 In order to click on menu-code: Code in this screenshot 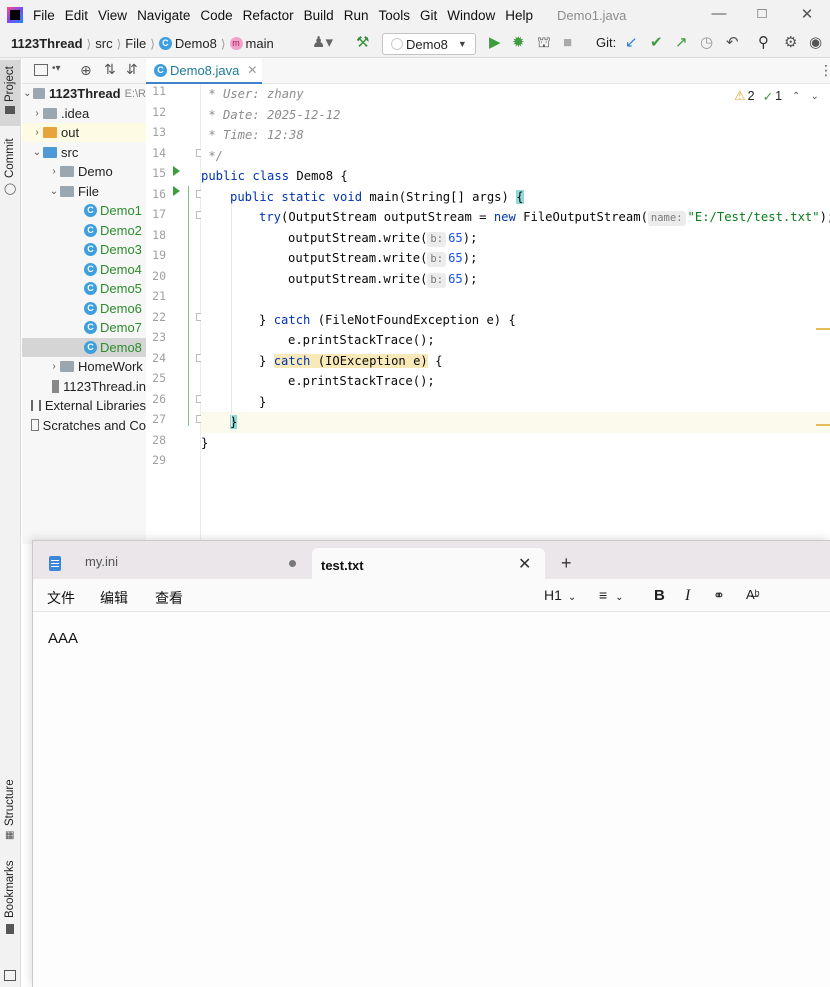, I will do `click(216, 15)`.